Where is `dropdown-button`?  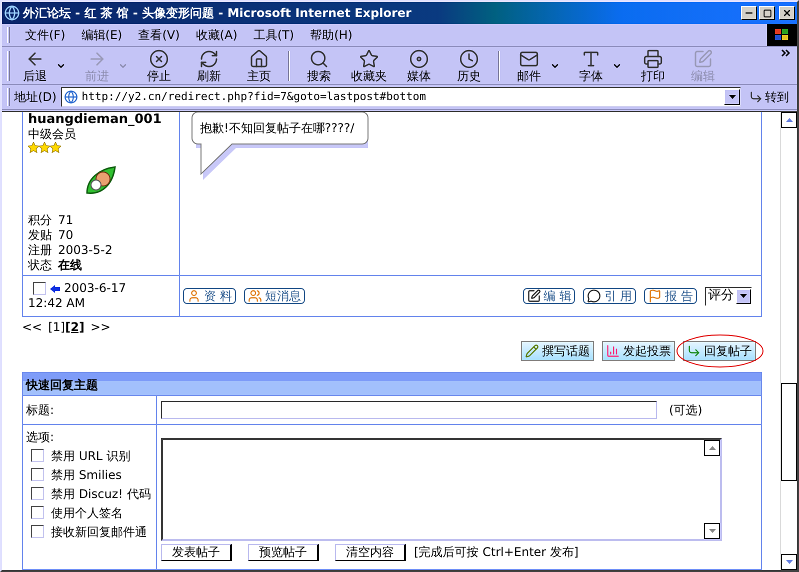 dropdown-button is located at coordinates (732, 97).